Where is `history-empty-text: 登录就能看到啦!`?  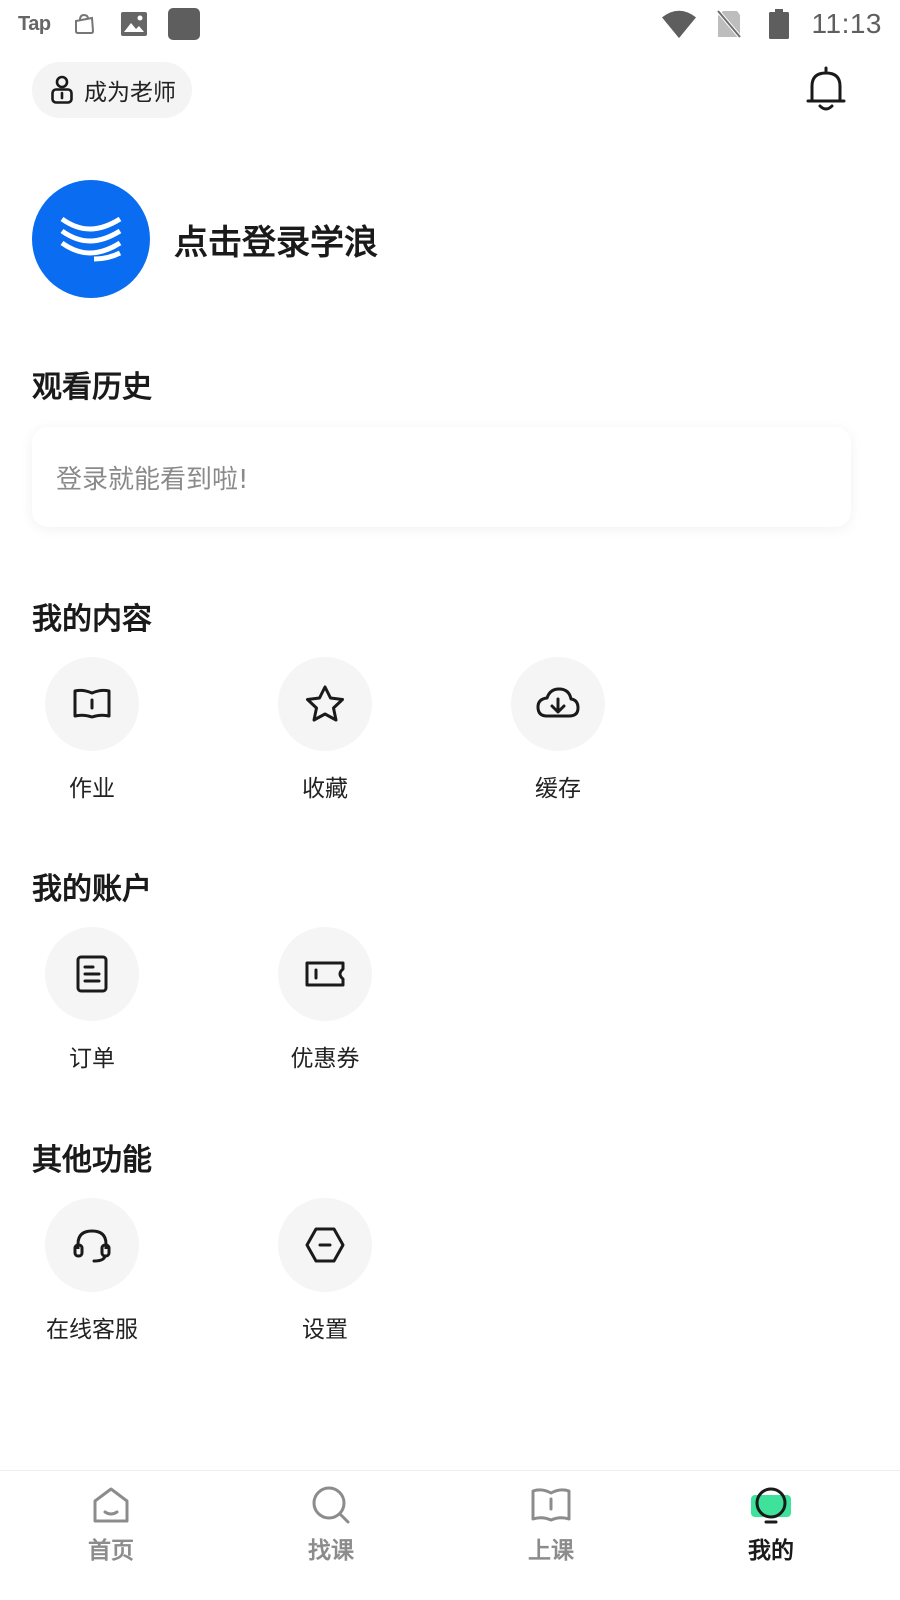
history-empty-text: 登录就能看到啦! is located at coordinates (152, 479).